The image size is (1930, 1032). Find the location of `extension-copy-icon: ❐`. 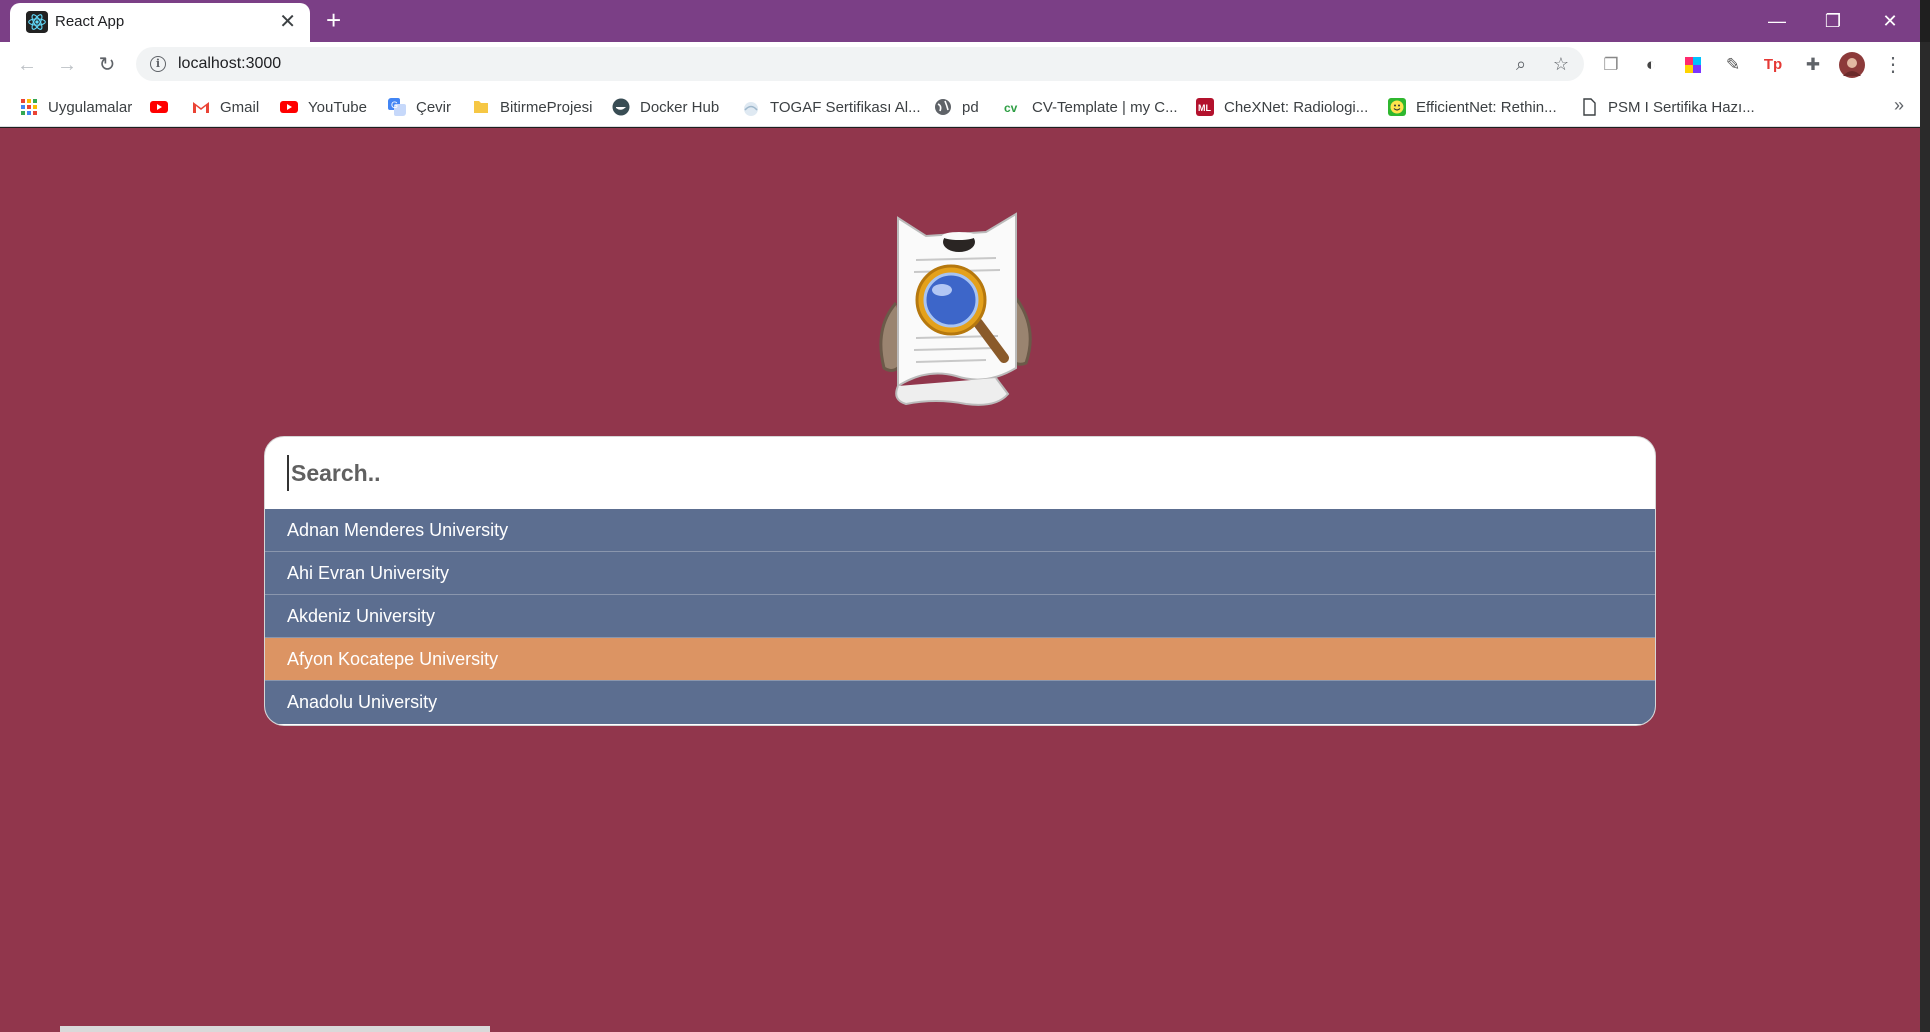

extension-copy-icon: ❐ is located at coordinates (1611, 65).